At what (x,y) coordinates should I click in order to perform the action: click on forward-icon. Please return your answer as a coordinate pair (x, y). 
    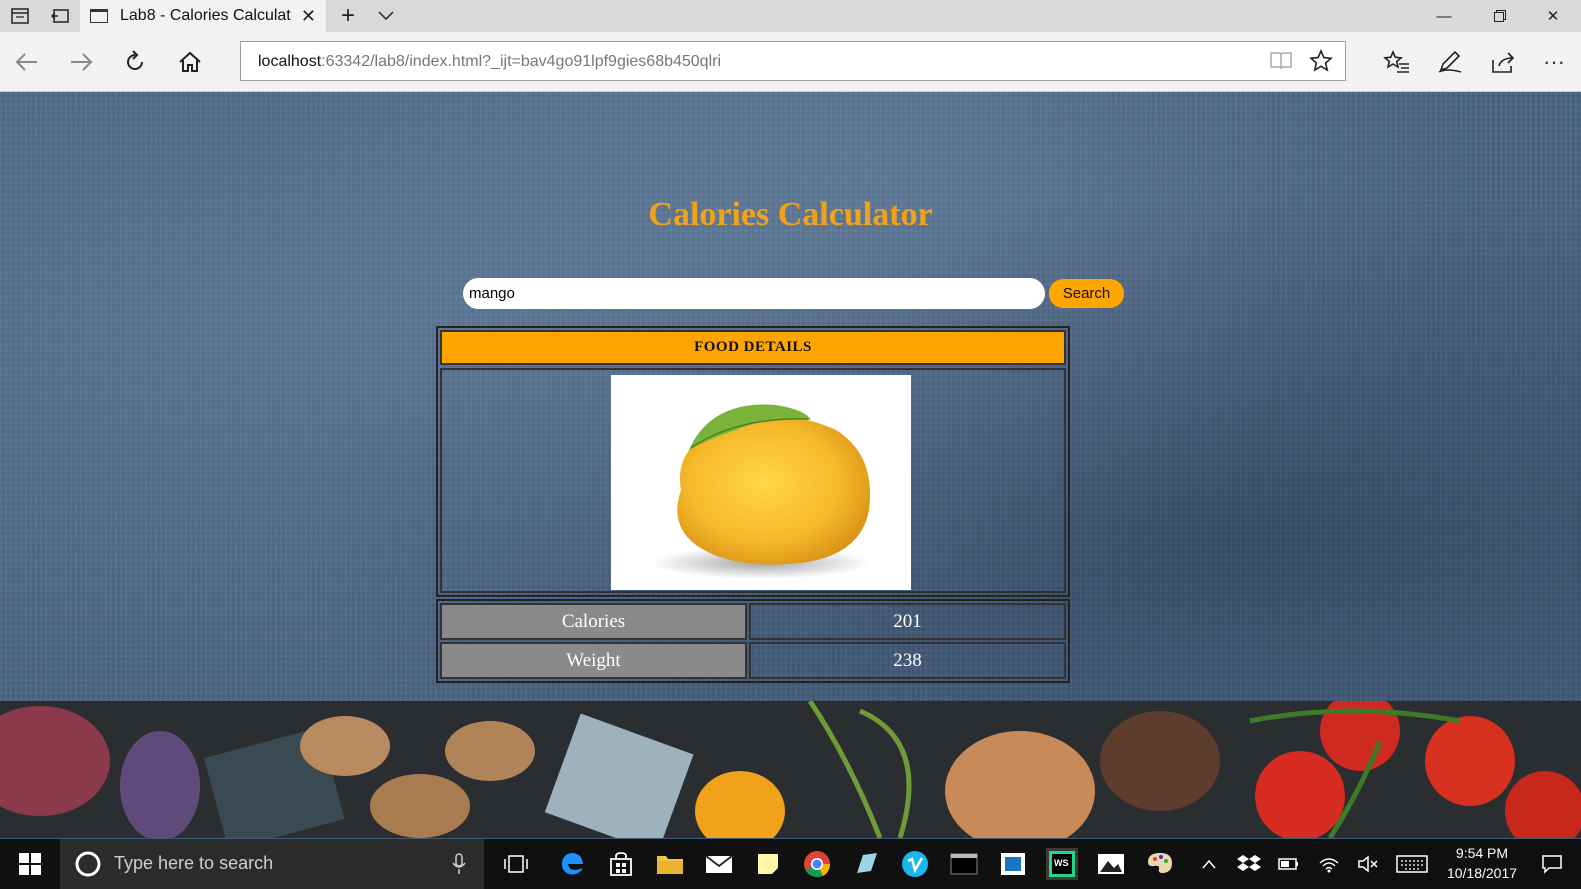
    Looking at the image, I should click on (81, 62).